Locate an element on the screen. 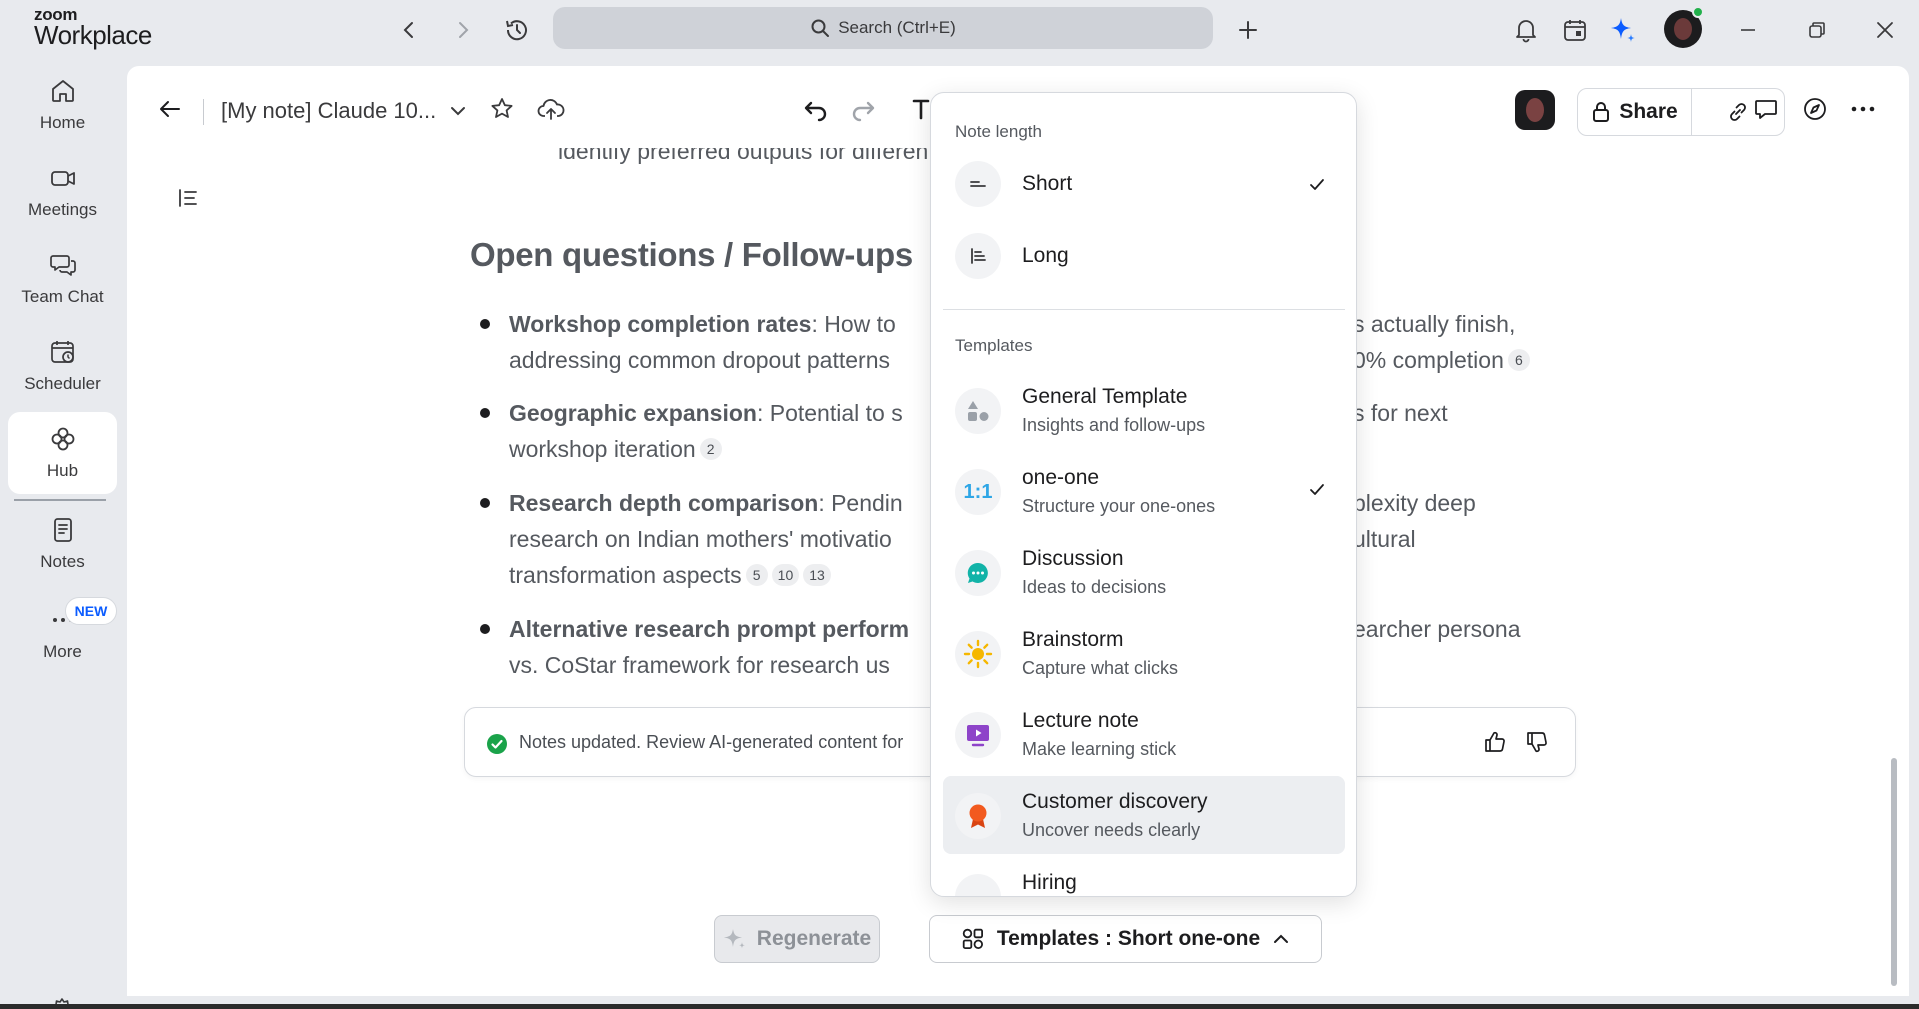 The image size is (1919, 1009). bullet-text: addressing common dropout patterns is located at coordinates (699, 360).